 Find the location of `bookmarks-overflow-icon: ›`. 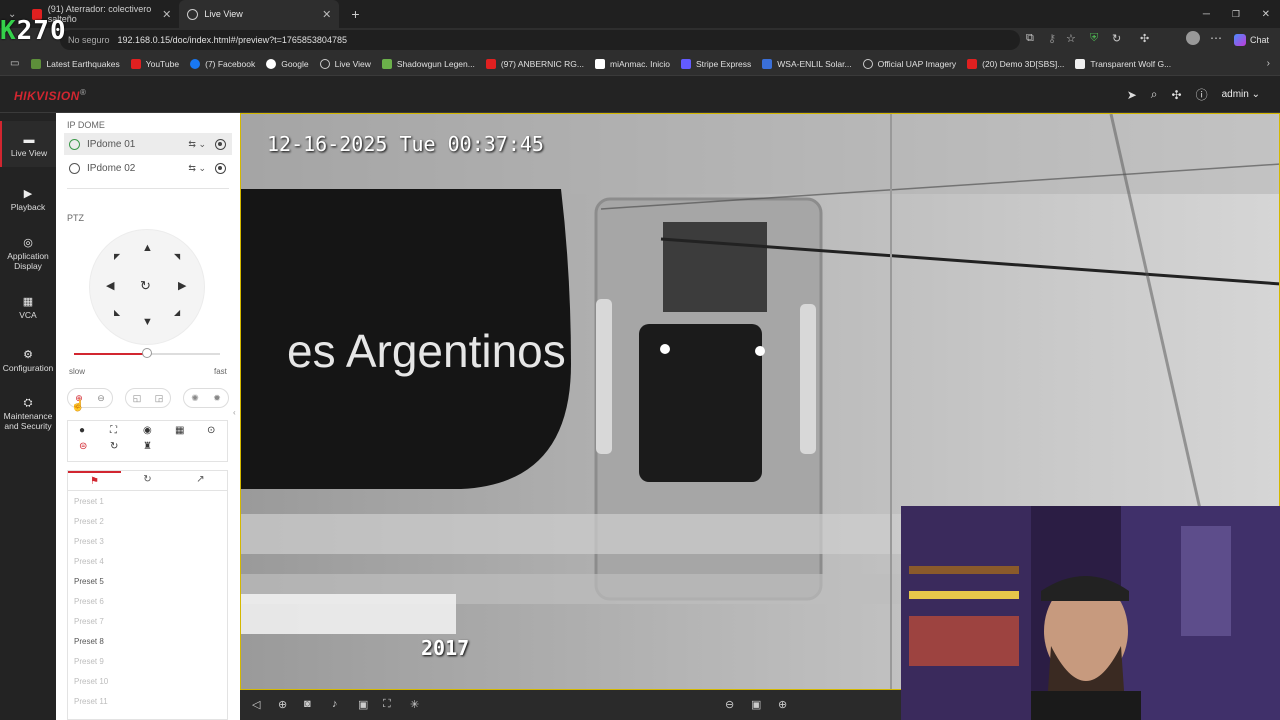

bookmarks-overflow-icon: › is located at coordinates (1268, 63).